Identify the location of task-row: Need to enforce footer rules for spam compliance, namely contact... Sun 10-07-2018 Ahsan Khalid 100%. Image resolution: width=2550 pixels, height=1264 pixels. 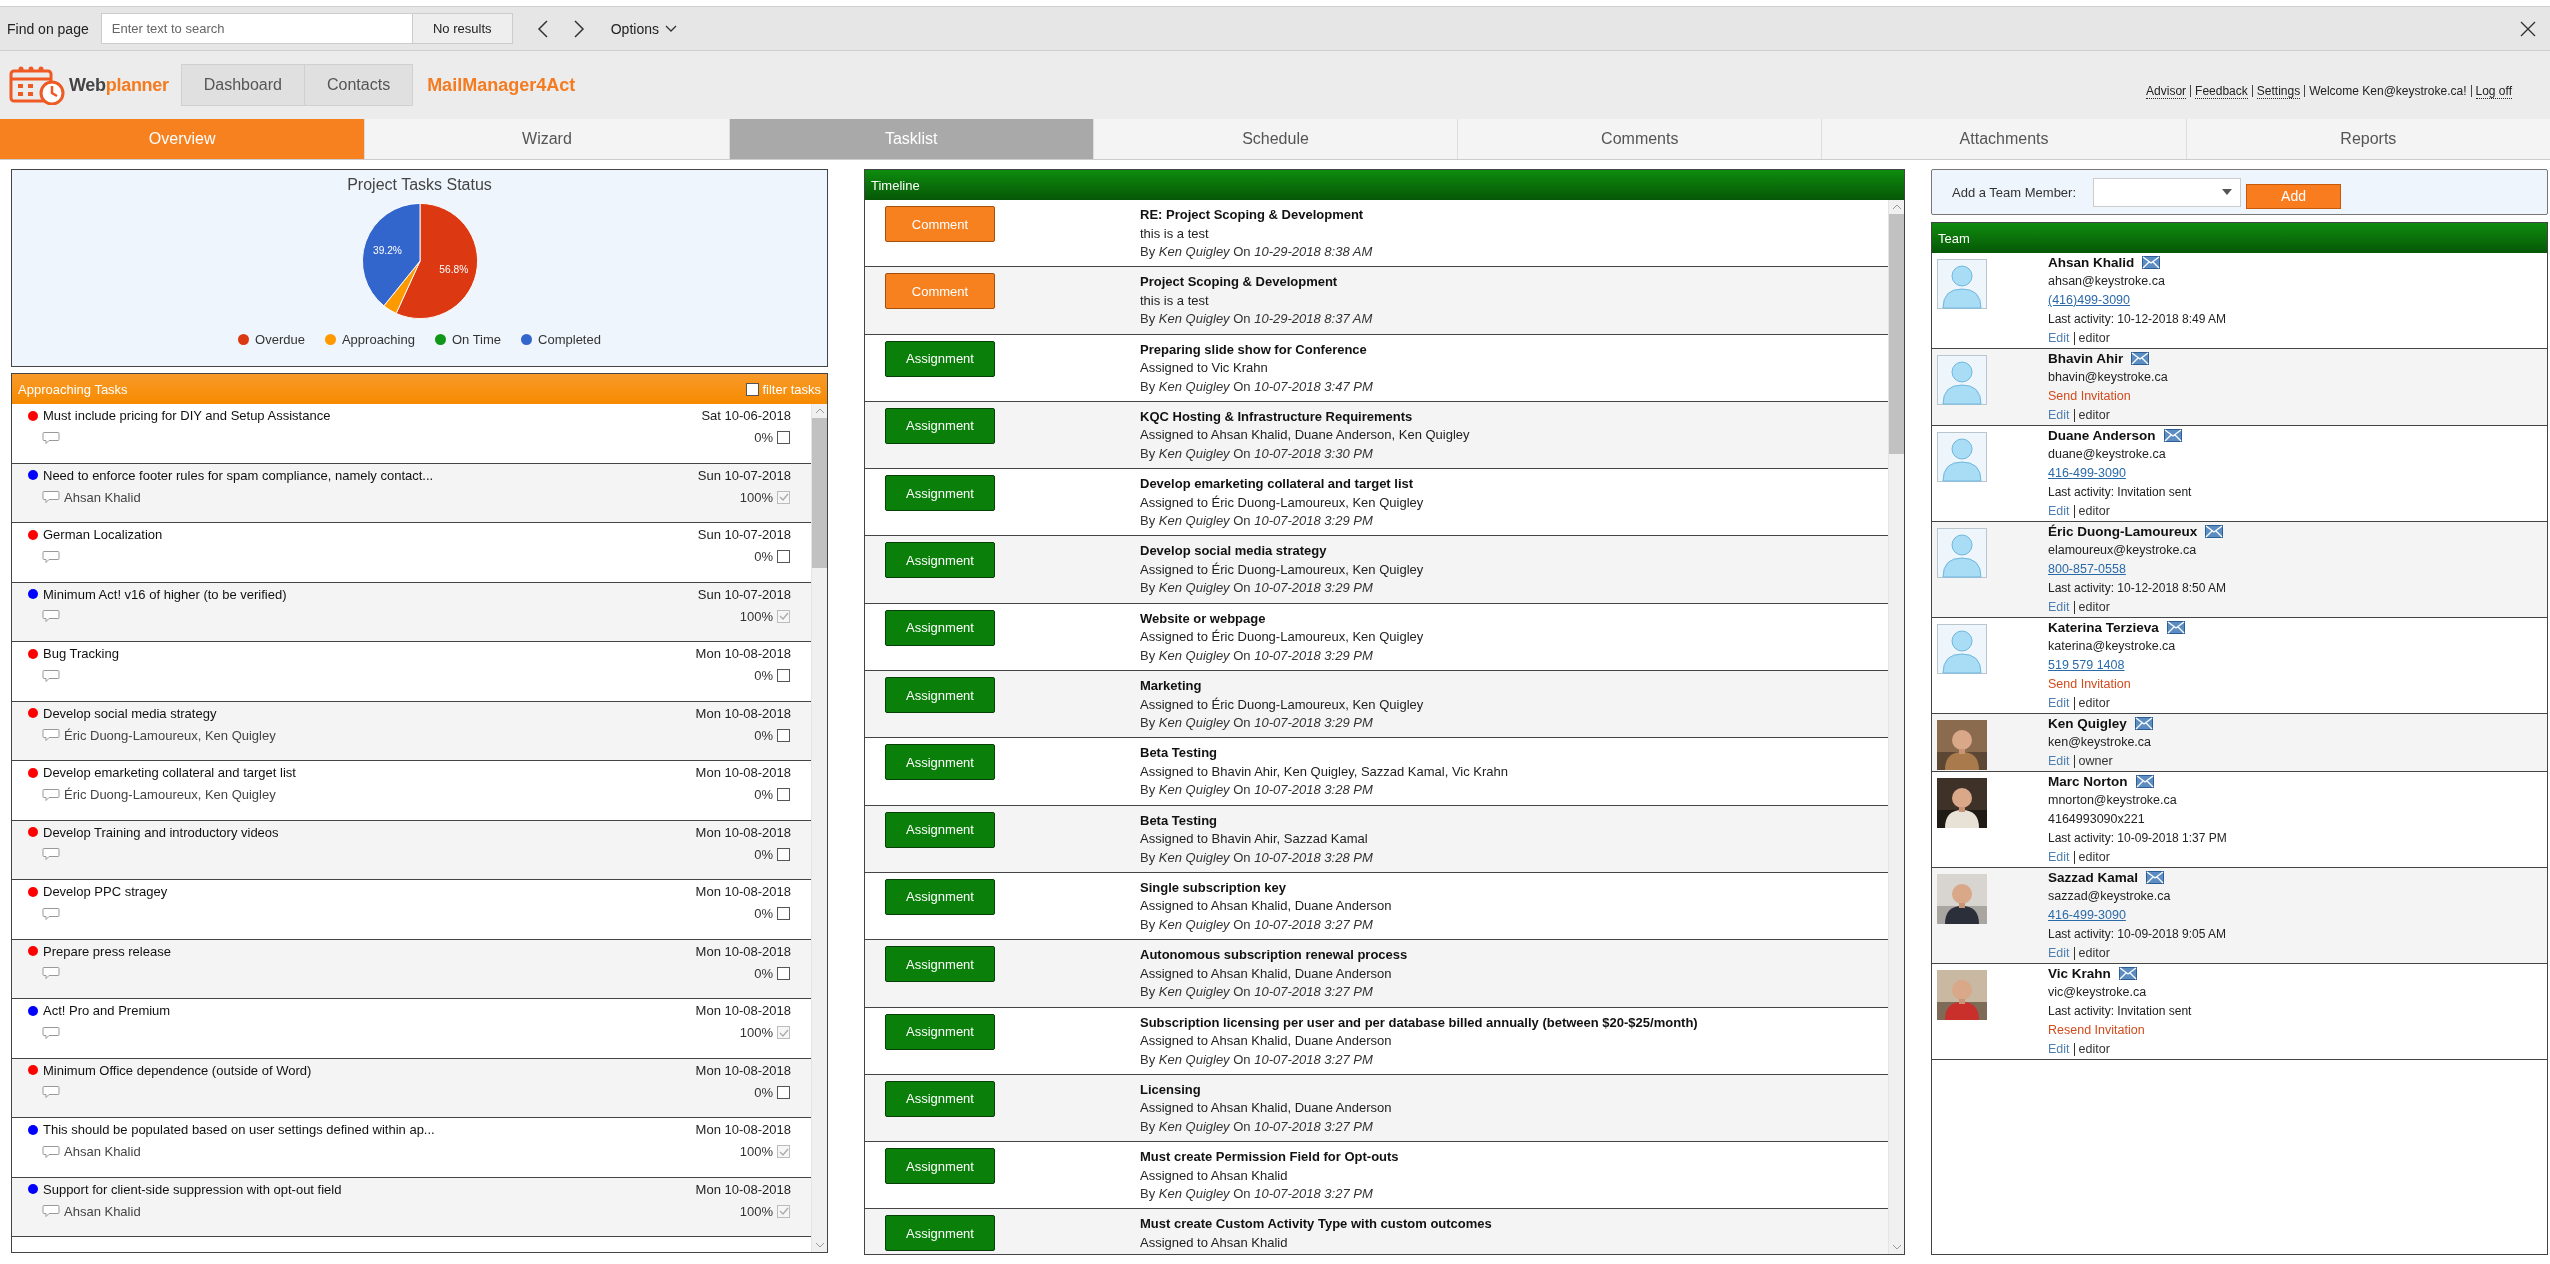
(411, 493).